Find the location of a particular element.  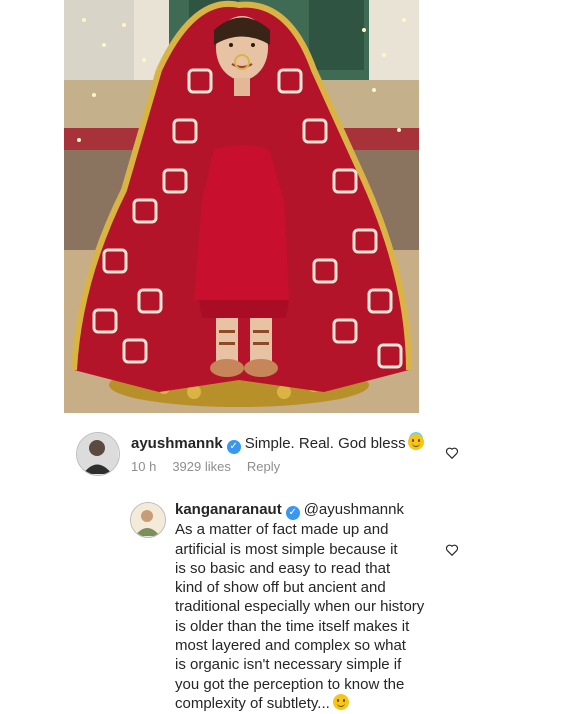

comment-line: is older than the time itself makes it is located at coordinates (292, 626).